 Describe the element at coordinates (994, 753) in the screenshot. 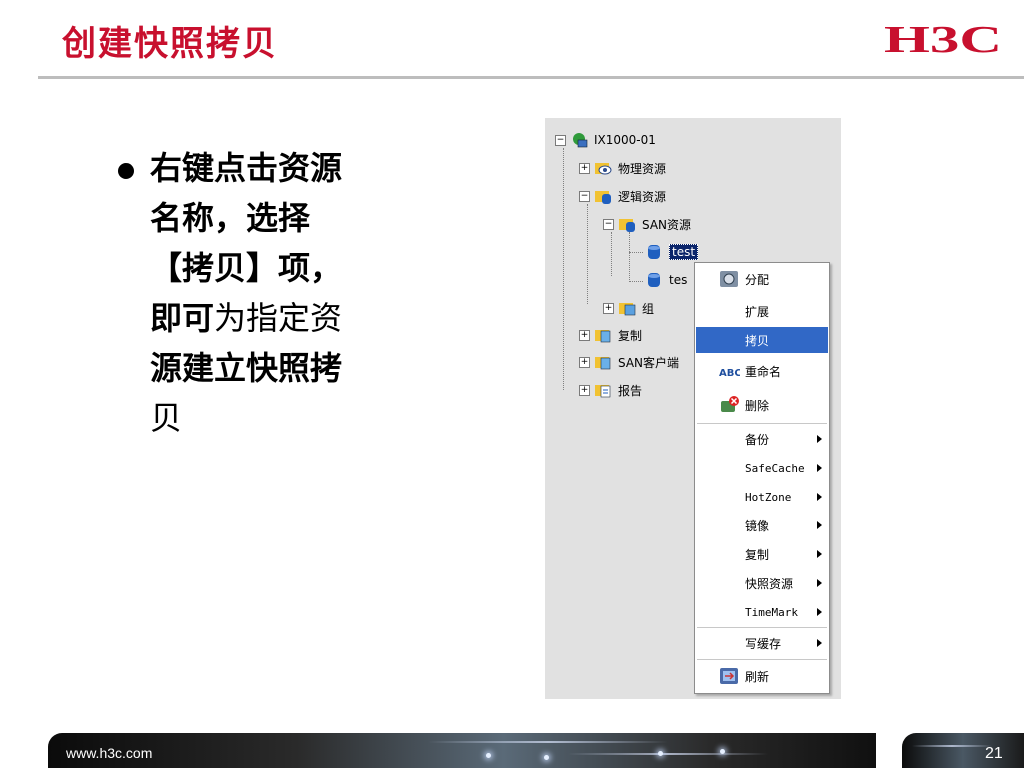

I see `page-number: 21` at that location.